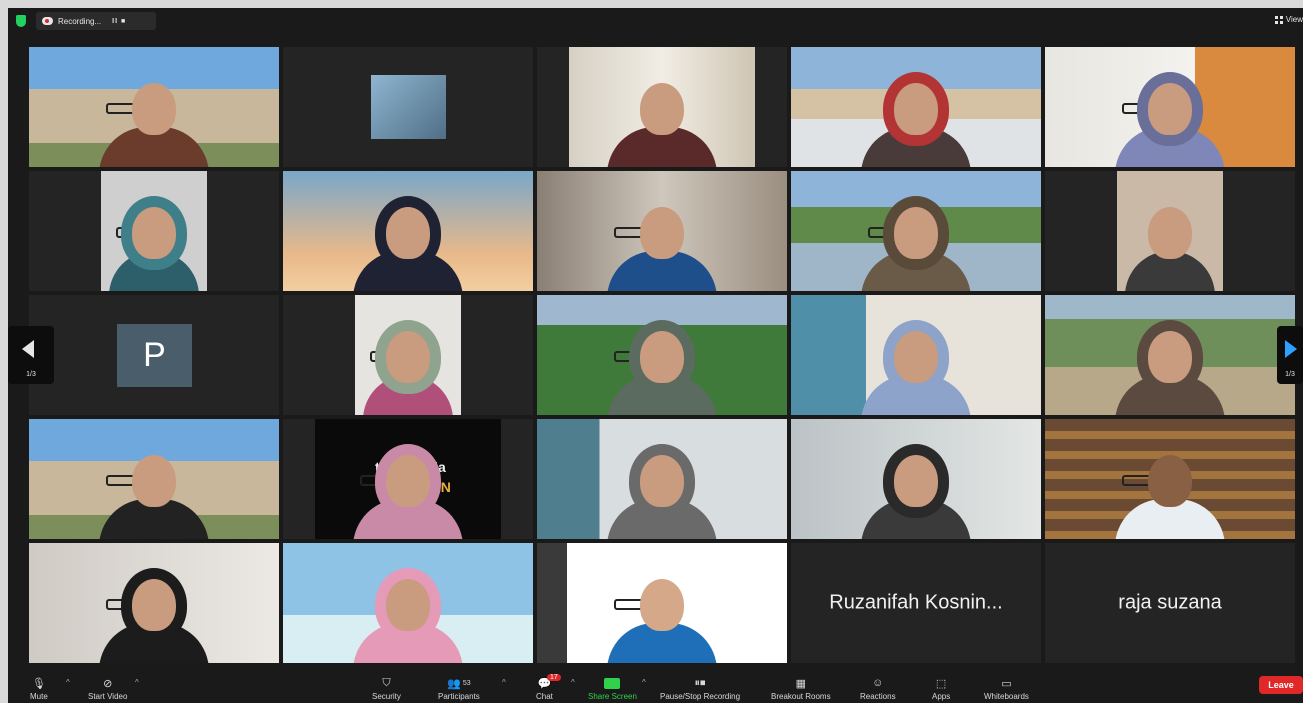  I want to click on security-button: ⛉ Security, so click(386, 689).